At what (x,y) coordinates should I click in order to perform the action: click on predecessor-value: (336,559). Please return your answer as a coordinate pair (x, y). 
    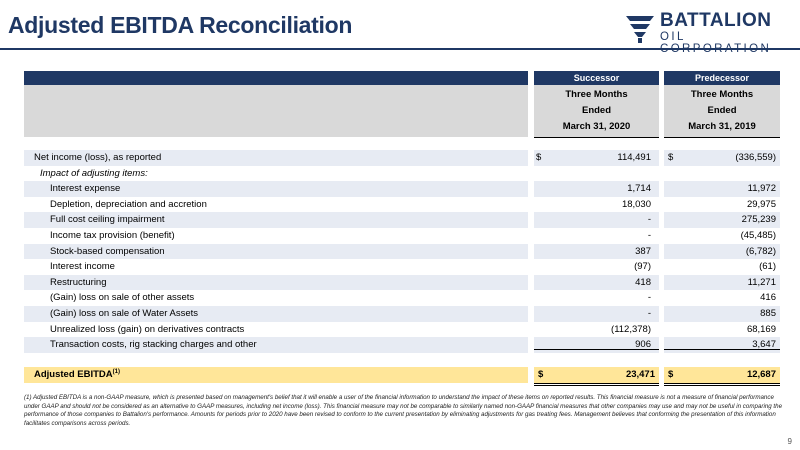
    Looking at the image, I should click on (755, 157).